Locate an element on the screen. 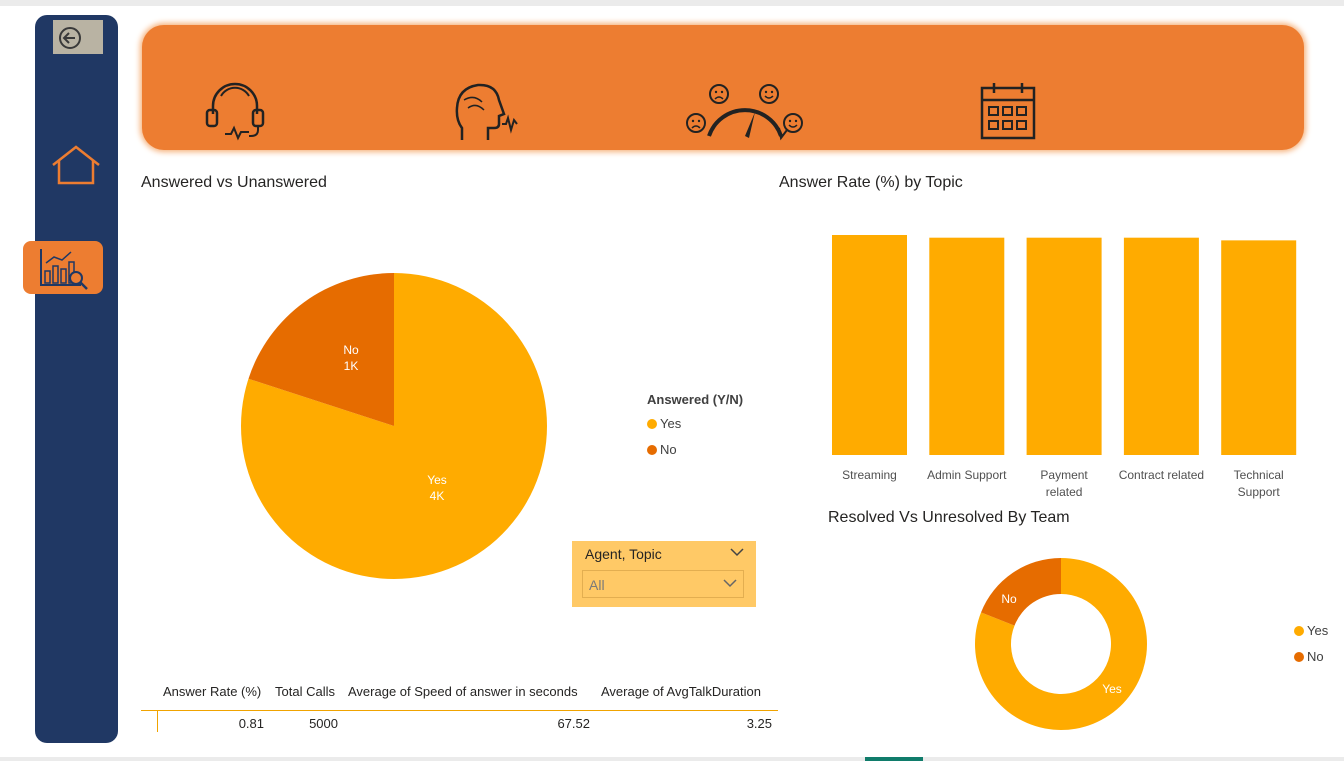 This screenshot has width=1344, height=761. bar-technical-support is located at coordinates (1259, 347).